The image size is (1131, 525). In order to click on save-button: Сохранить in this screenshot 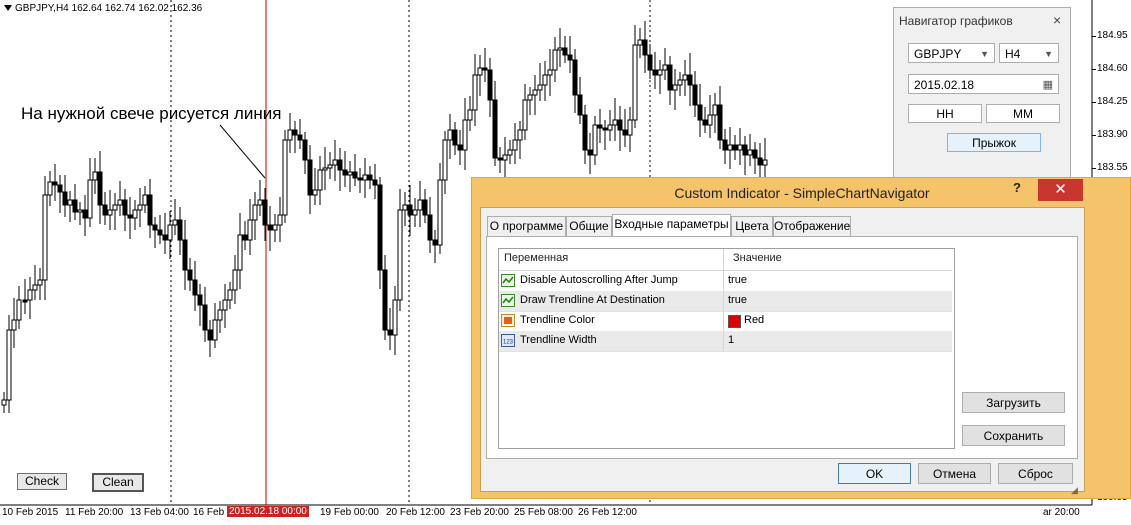, I will do `click(1013, 435)`.